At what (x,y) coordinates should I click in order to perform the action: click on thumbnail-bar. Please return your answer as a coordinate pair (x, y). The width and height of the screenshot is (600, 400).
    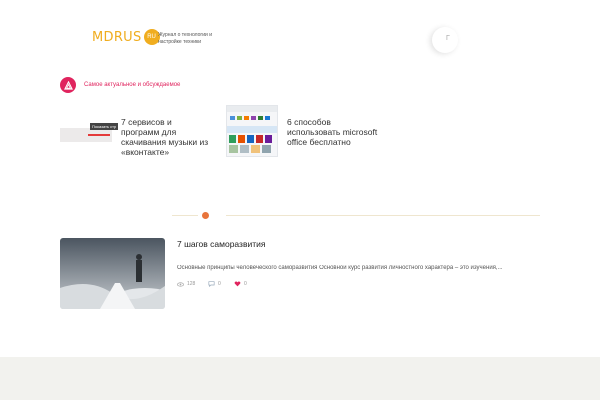
    Looking at the image, I should click on (99, 135).